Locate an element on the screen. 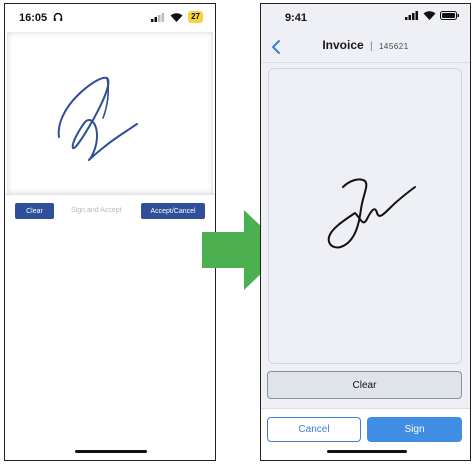 The width and height of the screenshot is (474, 467). invoice-number: 145621 is located at coordinates (393, 46).